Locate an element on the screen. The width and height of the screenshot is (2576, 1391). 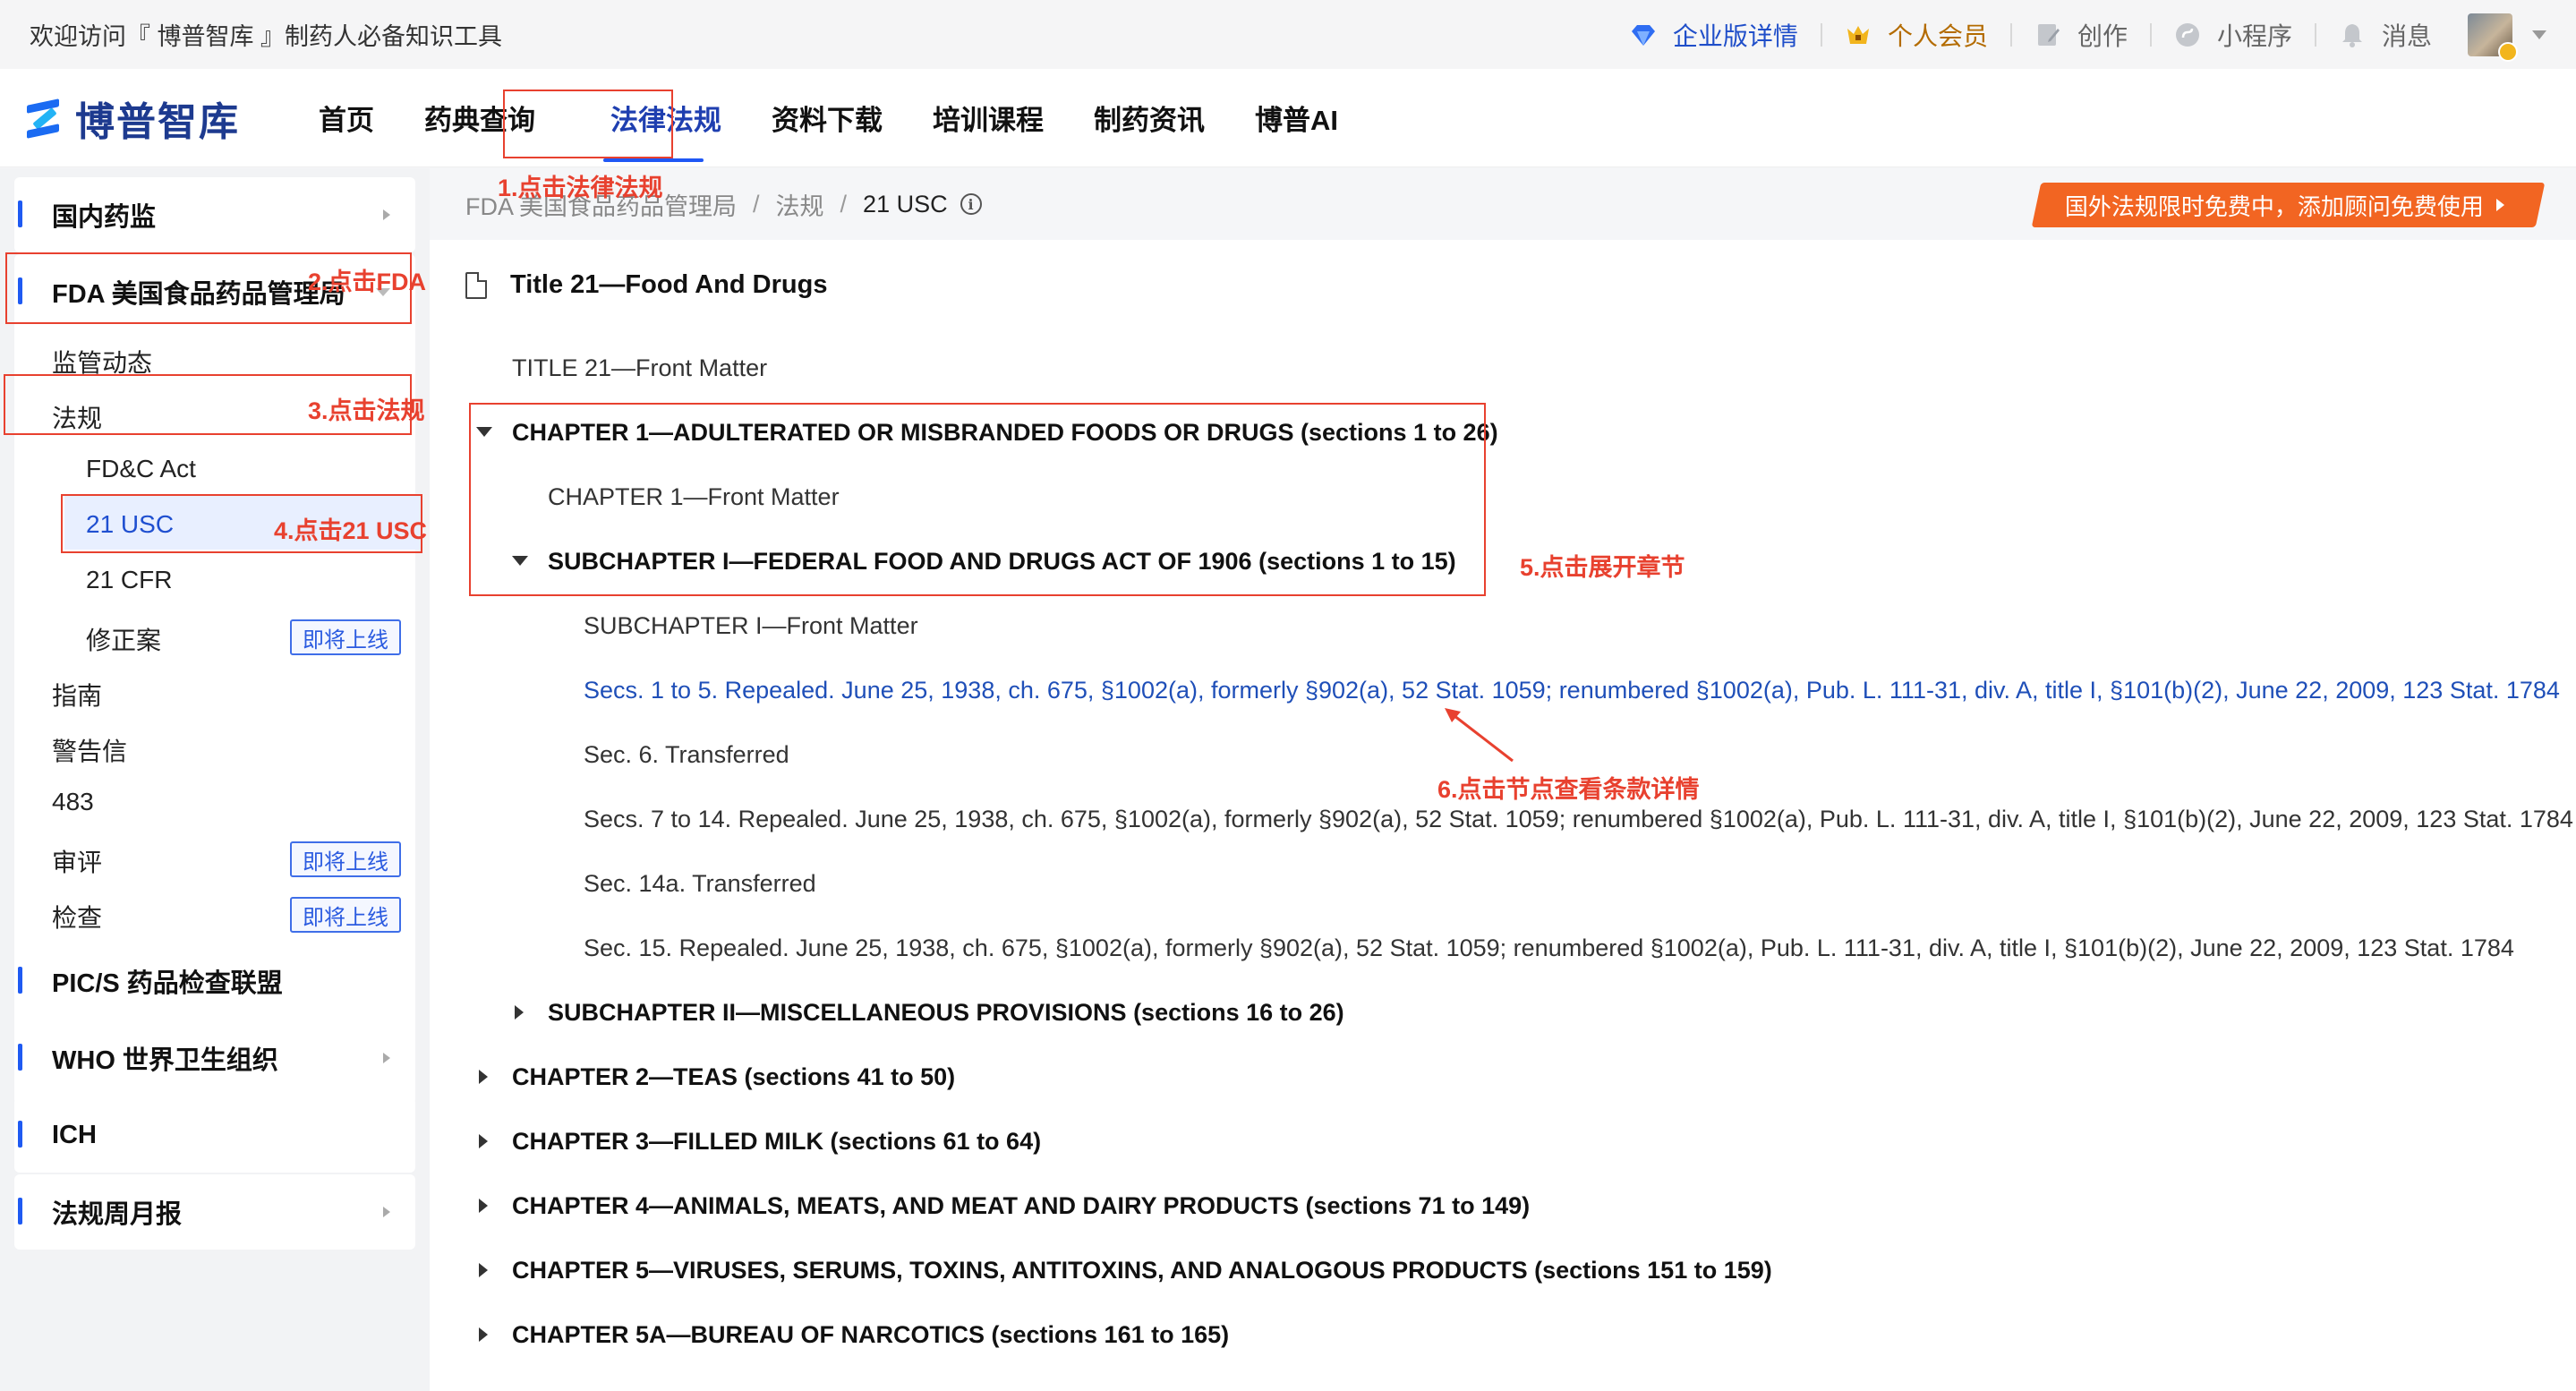
enterprise-link: 企业版详情 is located at coordinates (1714, 35).